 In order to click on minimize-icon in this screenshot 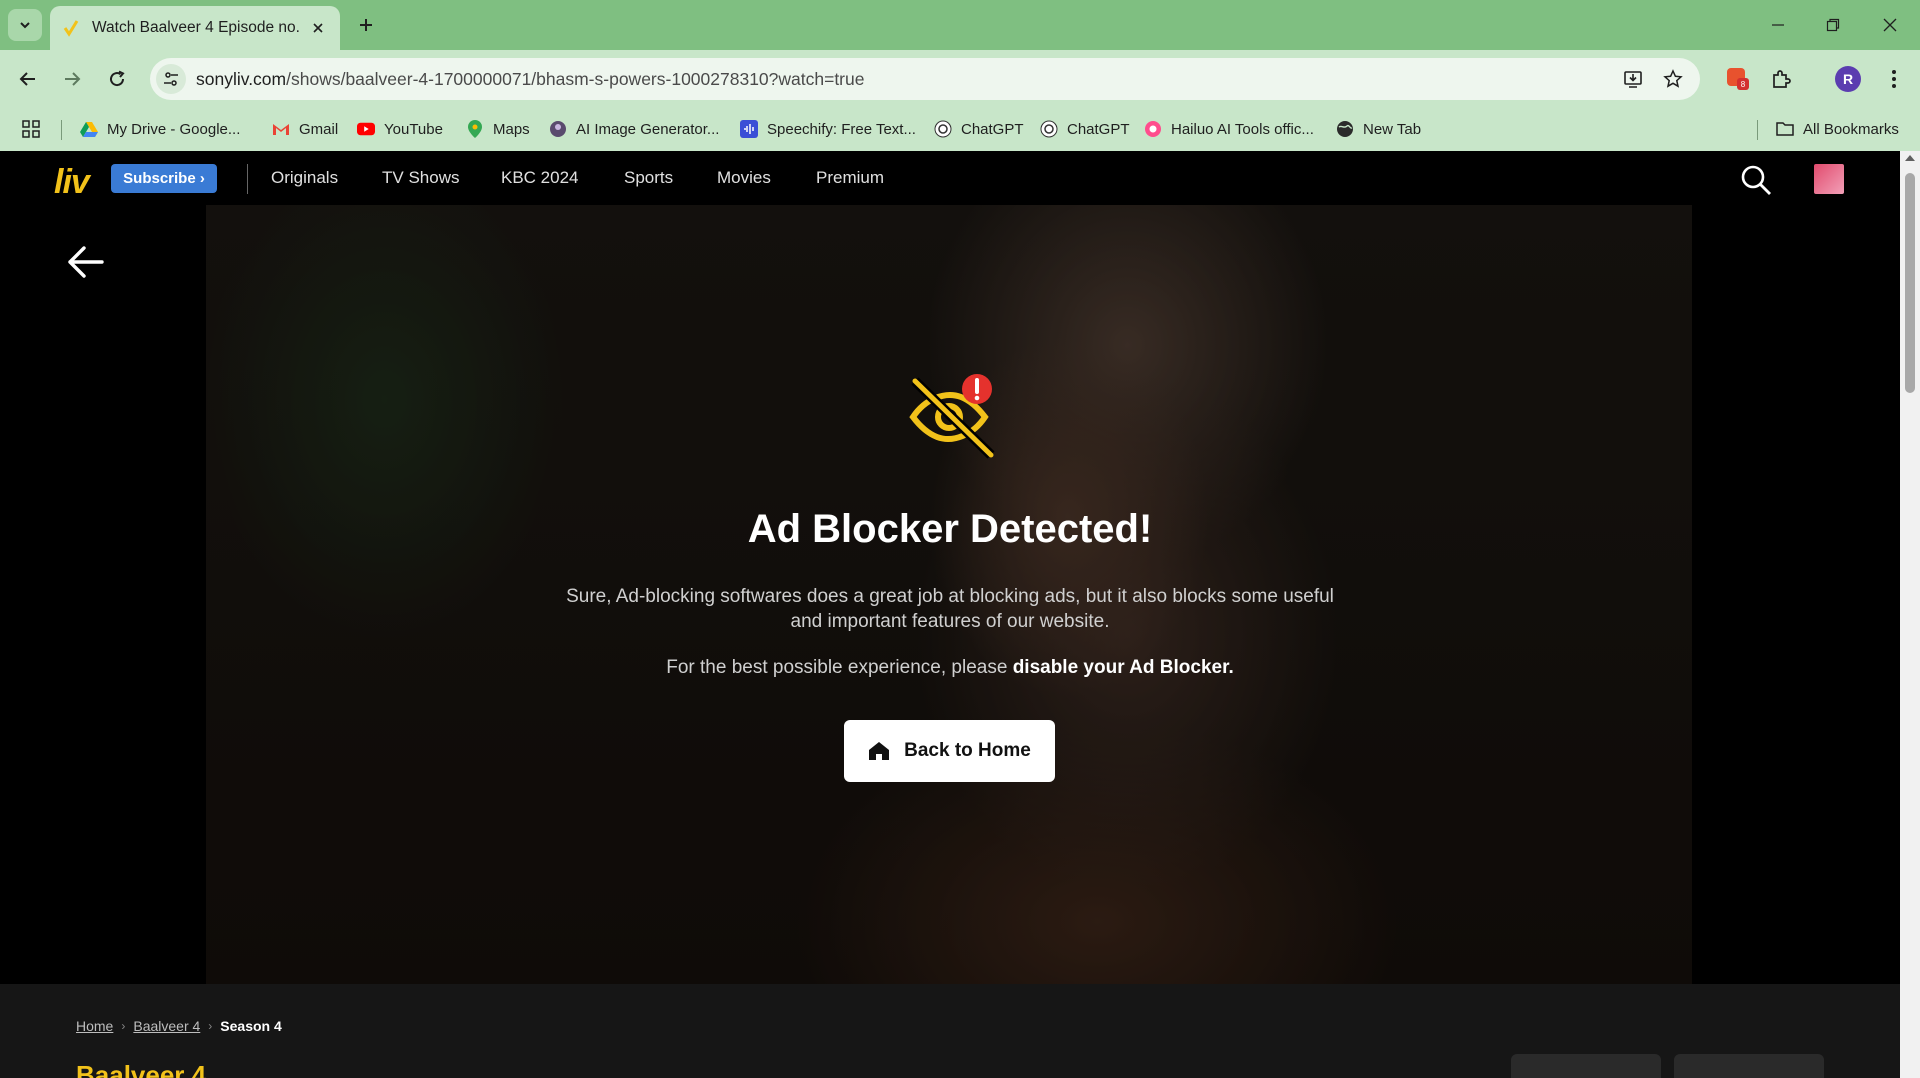, I will do `click(1778, 25)`.